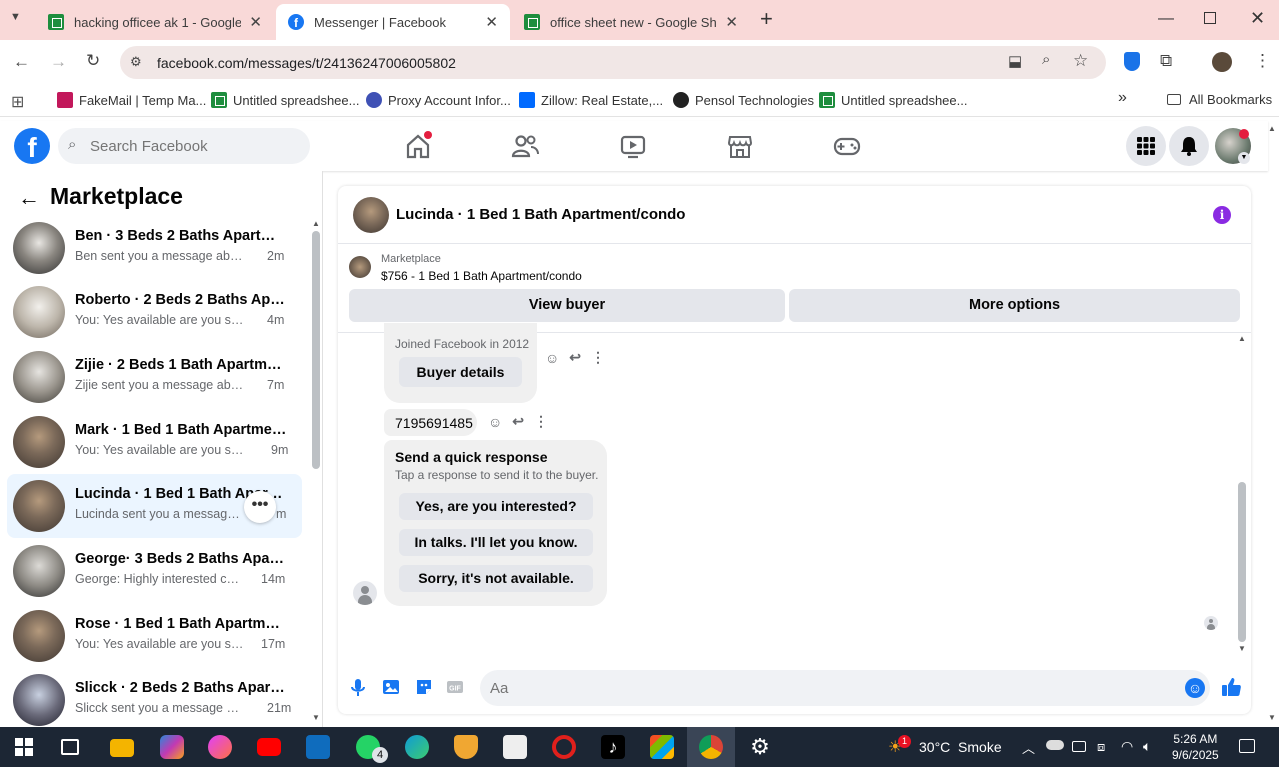  What do you see at coordinates (358, 687) in the screenshot?
I see `microphone-icon` at bounding box center [358, 687].